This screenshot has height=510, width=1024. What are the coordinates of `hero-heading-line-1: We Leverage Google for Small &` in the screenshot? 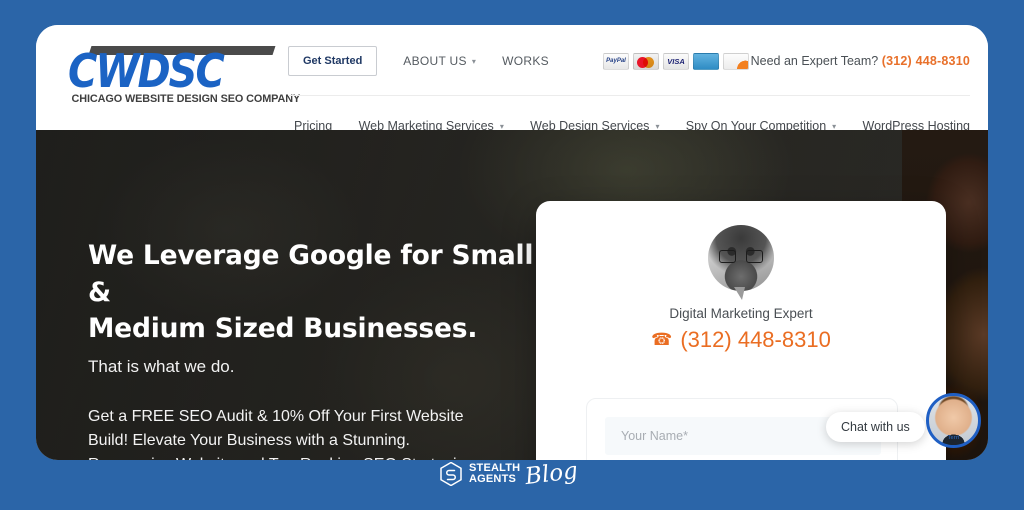 It's located at (311, 274).